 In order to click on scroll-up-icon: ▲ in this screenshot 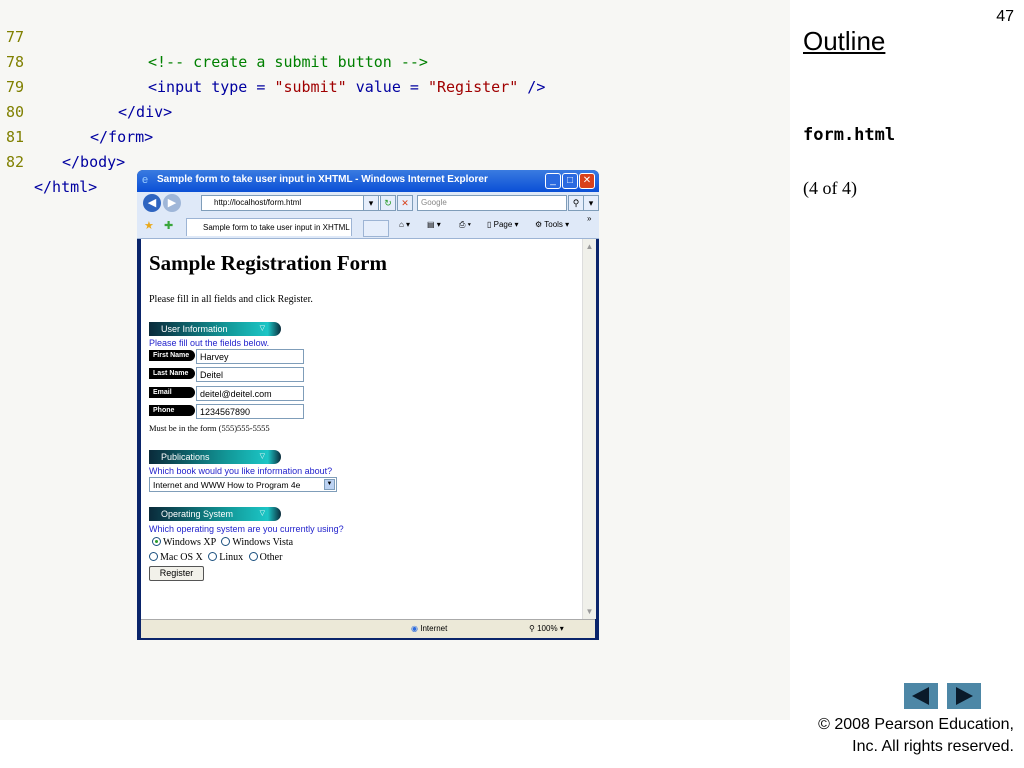, I will do `click(589, 246)`.